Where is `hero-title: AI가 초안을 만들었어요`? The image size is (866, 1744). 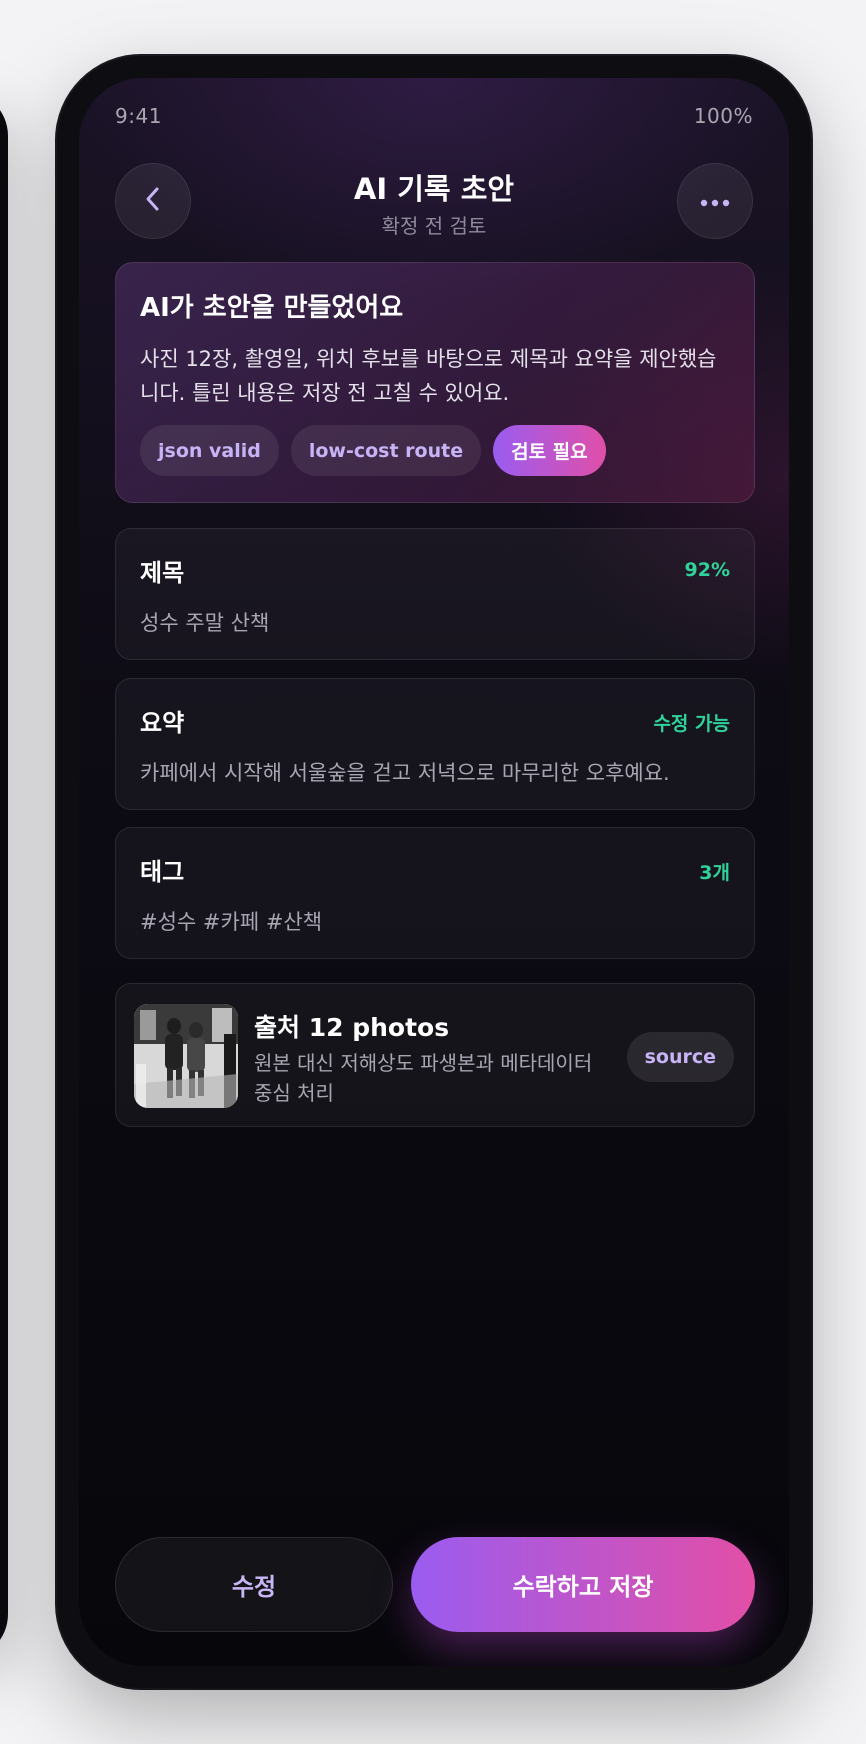 hero-title: AI가 초안을 만들었어요 is located at coordinates (272, 308).